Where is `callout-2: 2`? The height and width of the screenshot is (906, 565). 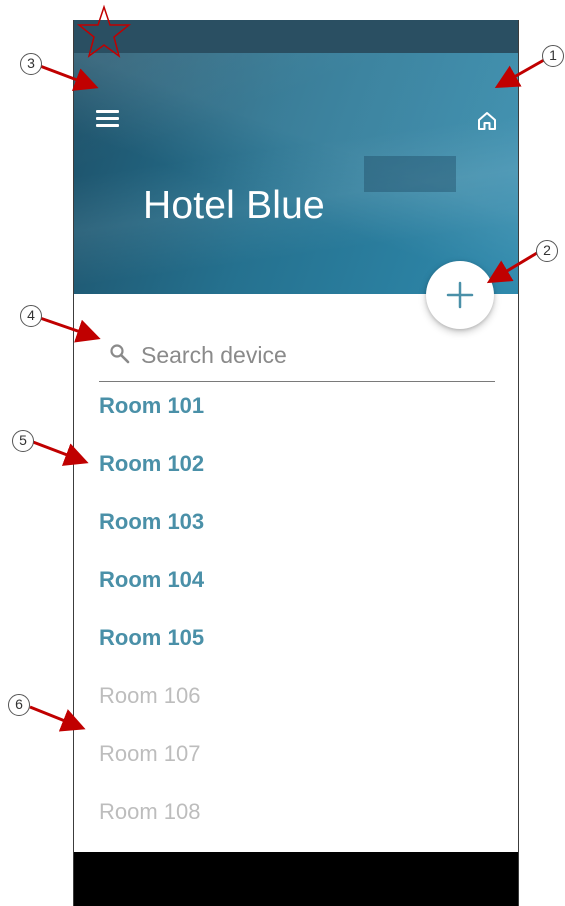
callout-2: 2 is located at coordinates (547, 251).